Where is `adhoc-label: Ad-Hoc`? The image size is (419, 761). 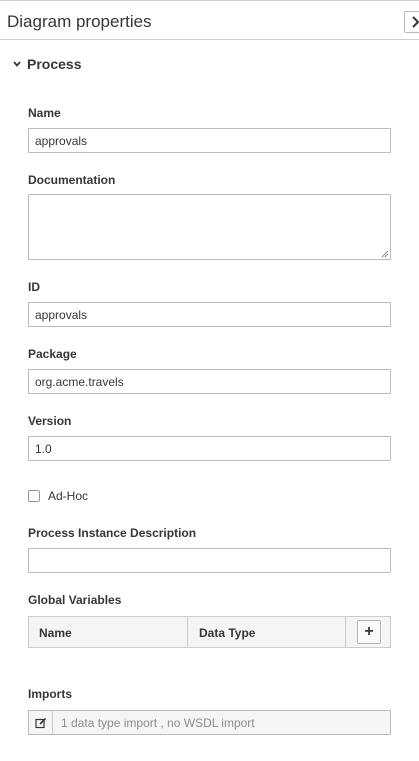 adhoc-label: Ad-Hoc is located at coordinates (68, 496).